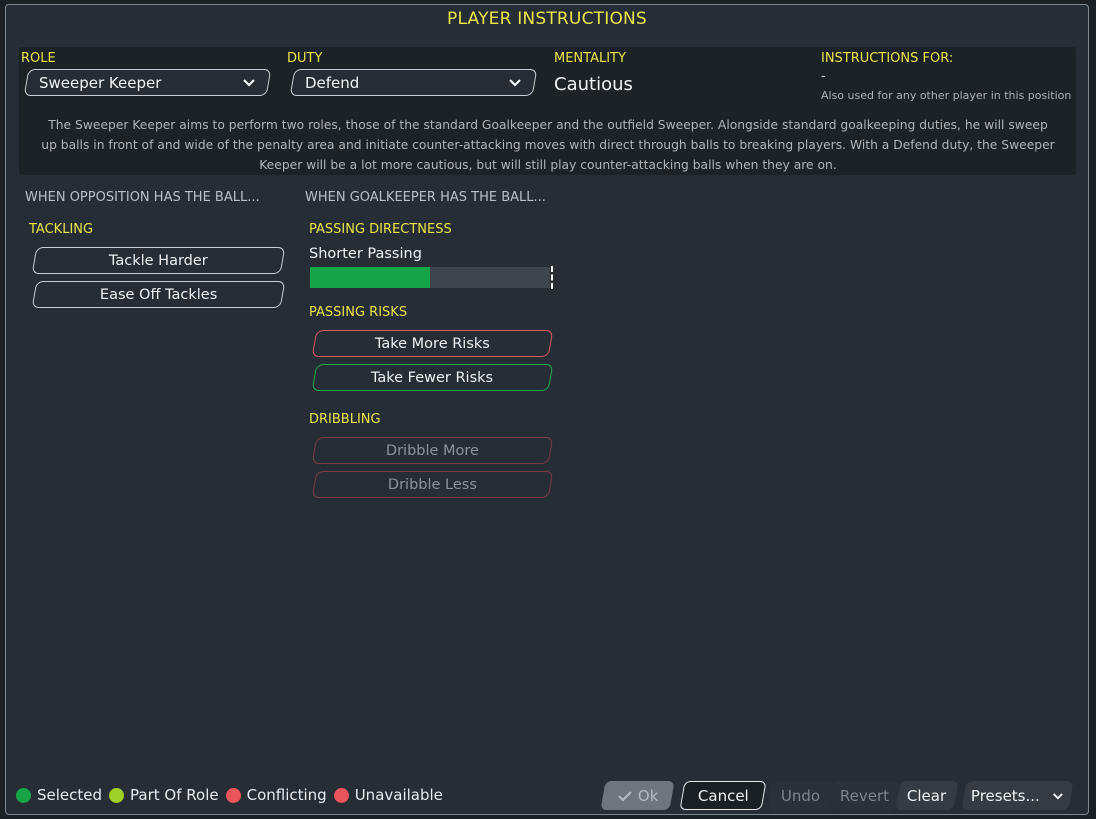  I want to click on instructions-for-label: INSTRUCTIONS FOR:, so click(887, 58).